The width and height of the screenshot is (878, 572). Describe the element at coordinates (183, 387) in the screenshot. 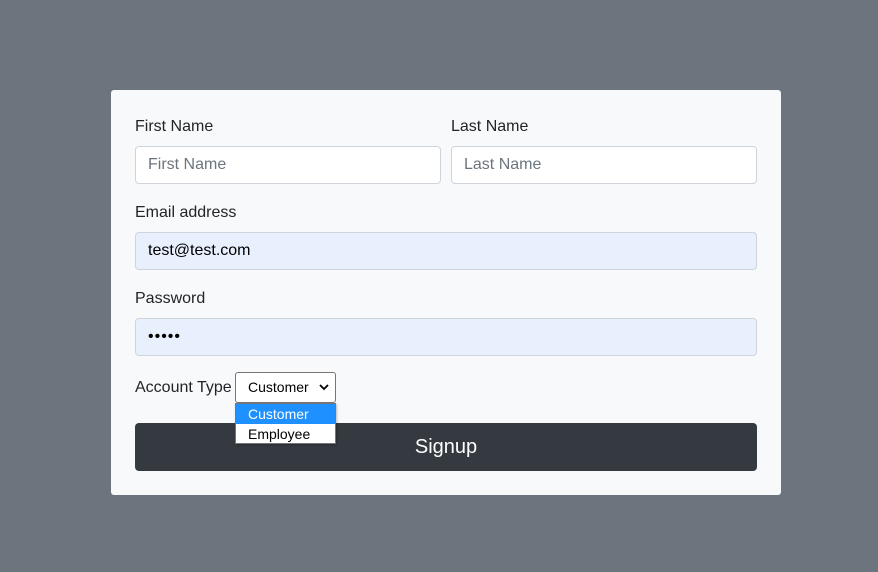

I see `account-type-label: Account Type` at that location.